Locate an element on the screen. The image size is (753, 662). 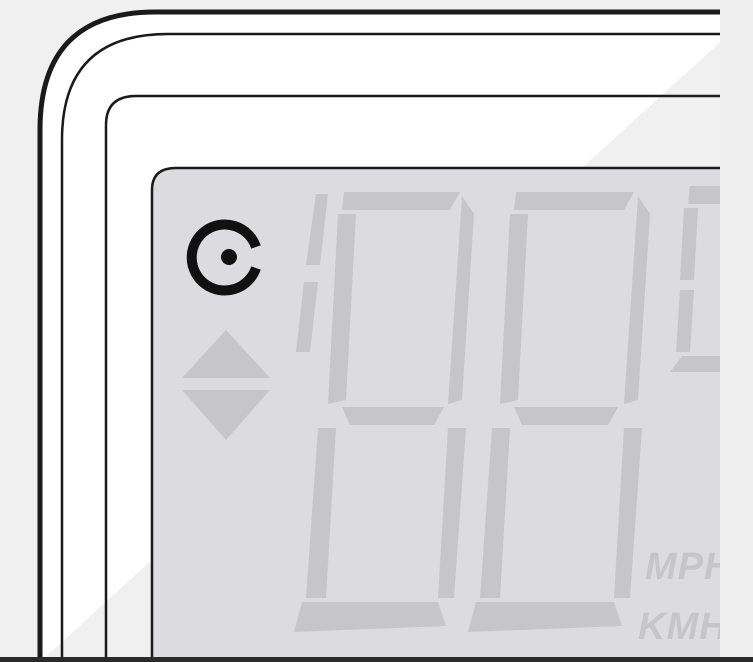
bottom-edge-line is located at coordinates (376, 659).